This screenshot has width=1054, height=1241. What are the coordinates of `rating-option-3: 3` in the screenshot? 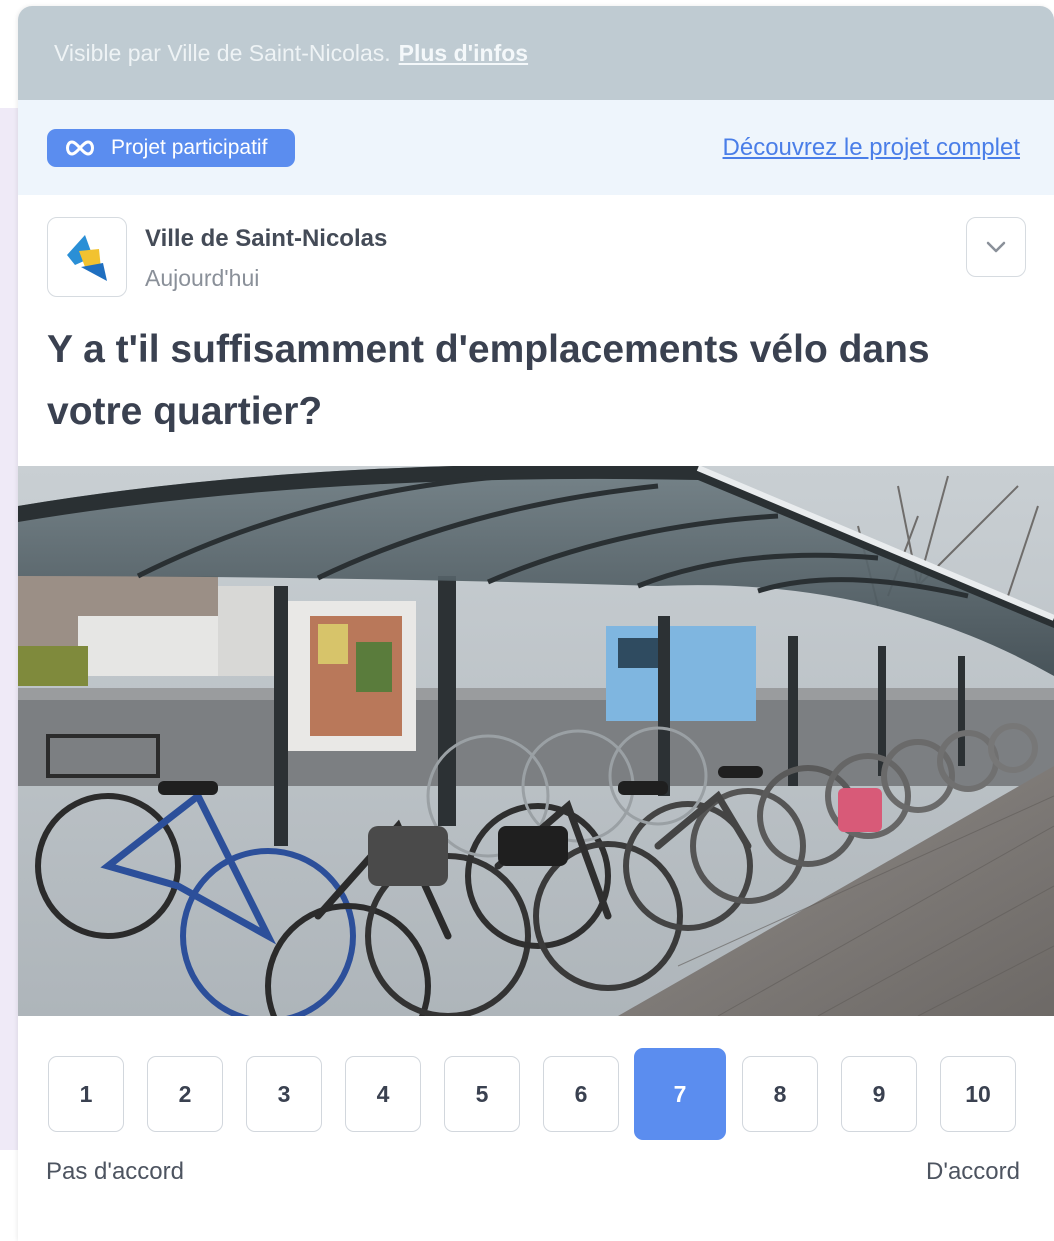 It's located at (284, 1094).